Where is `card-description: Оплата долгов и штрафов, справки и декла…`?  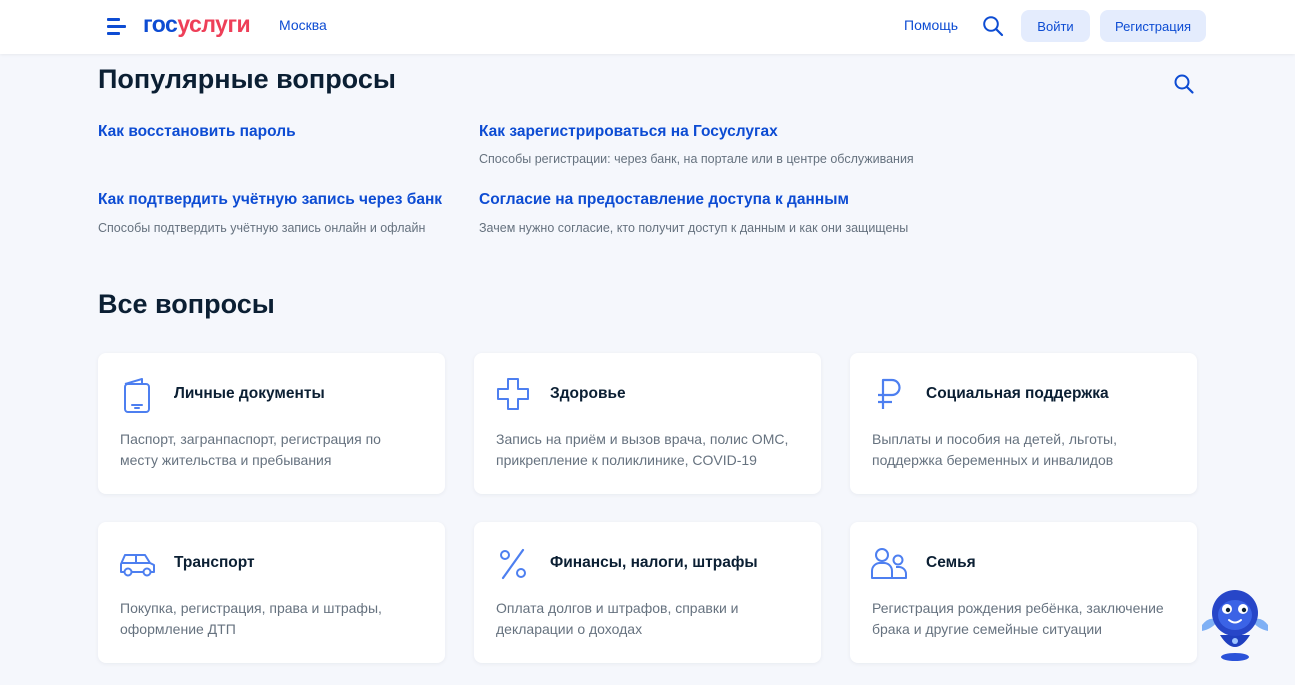
card-description: Оплата долгов и штрафов, справки и декла… is located at coordinates (617, 618).